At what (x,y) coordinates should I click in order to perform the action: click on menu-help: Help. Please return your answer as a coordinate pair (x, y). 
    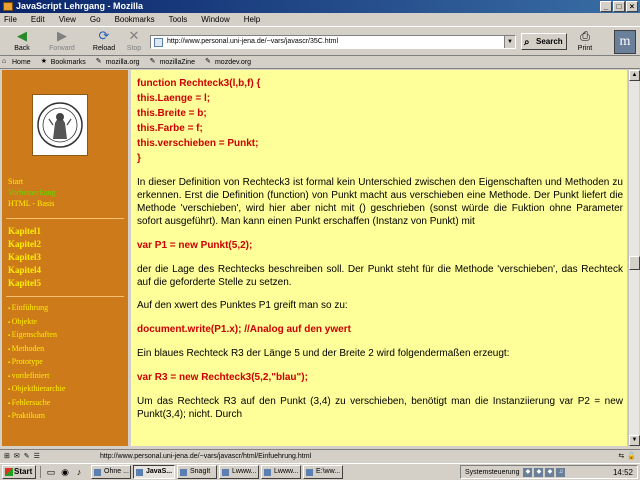
    Looking at the image, I should click on (252, 19).